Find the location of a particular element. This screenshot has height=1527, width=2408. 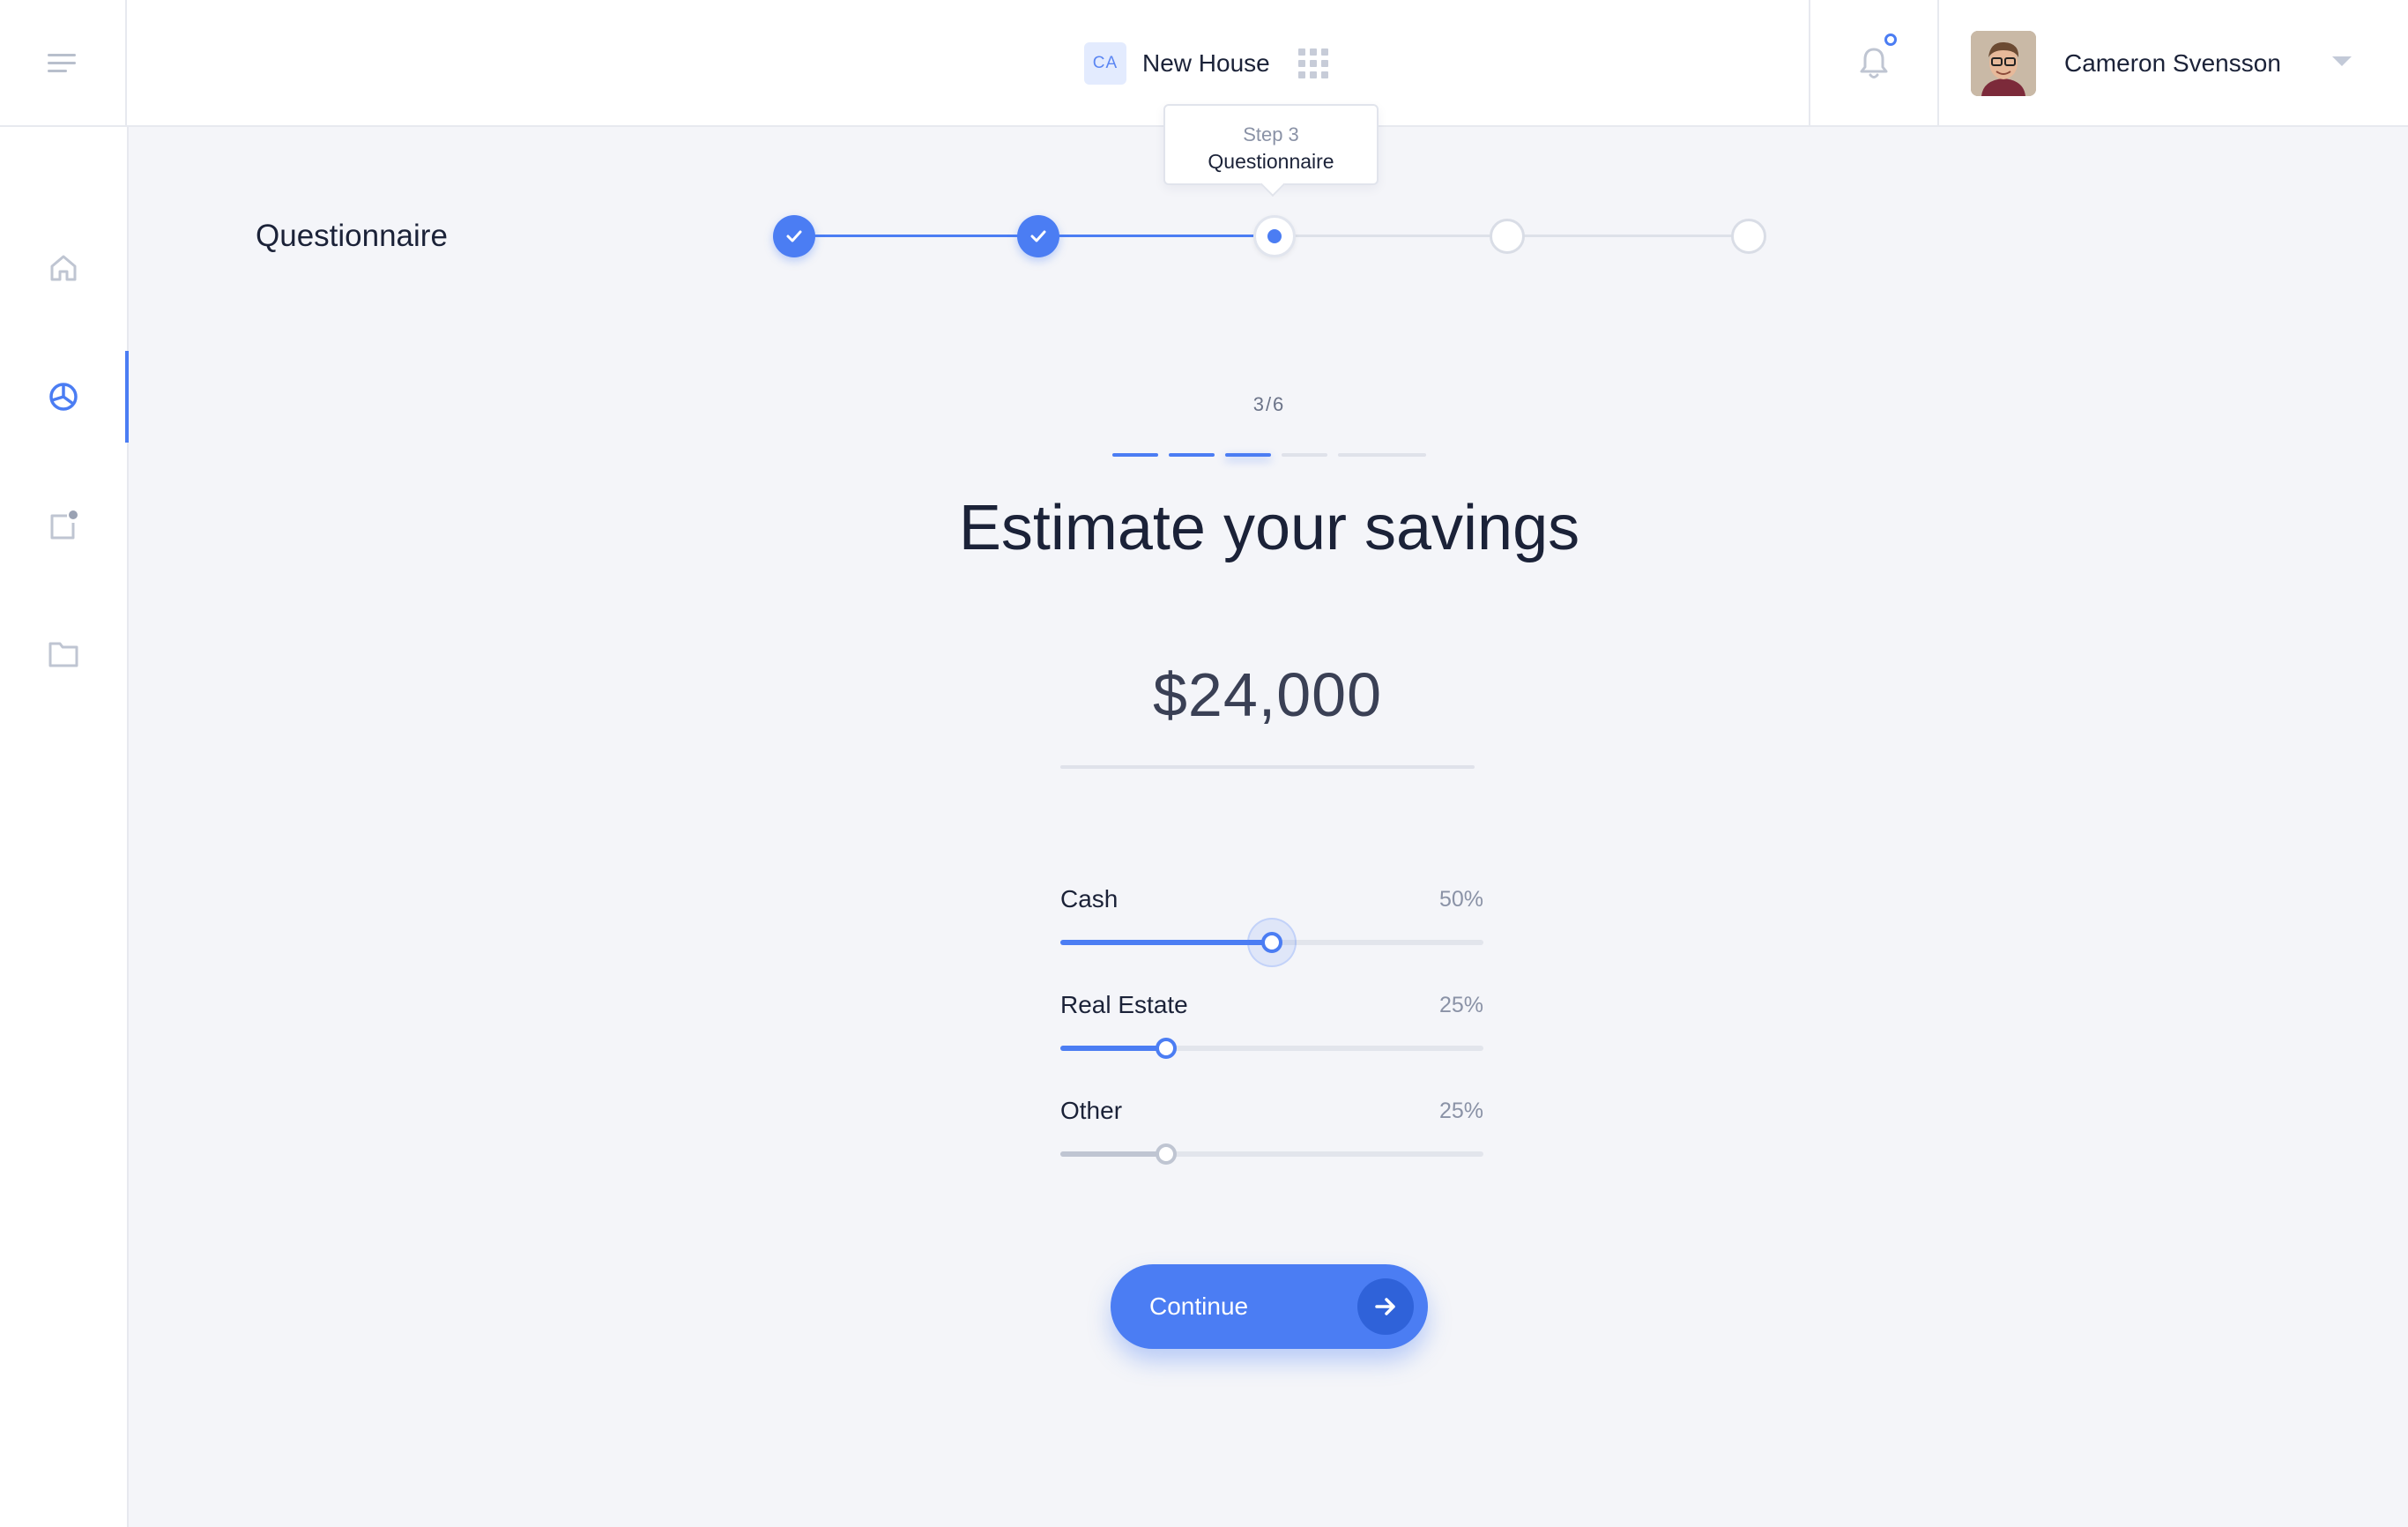

bell-icon is located at coordinates (1874, 63).